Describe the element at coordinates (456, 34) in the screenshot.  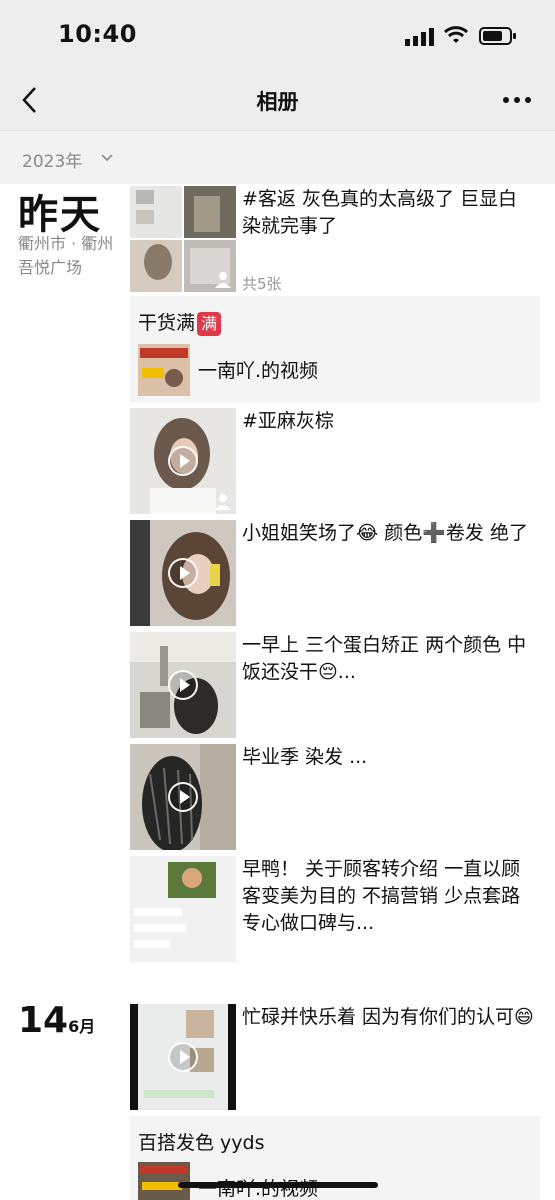
I see `wifi-icon` at that location.